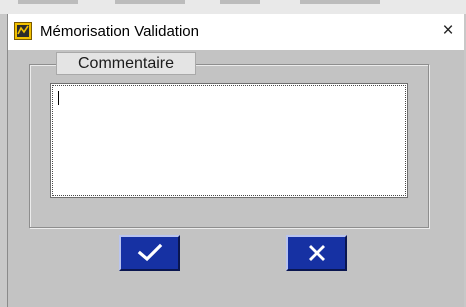 The height and width of the screenshot is (307, 466). Describe the element at coordinates (58, 98) in the screenshot. I see `text-caret` at that location.